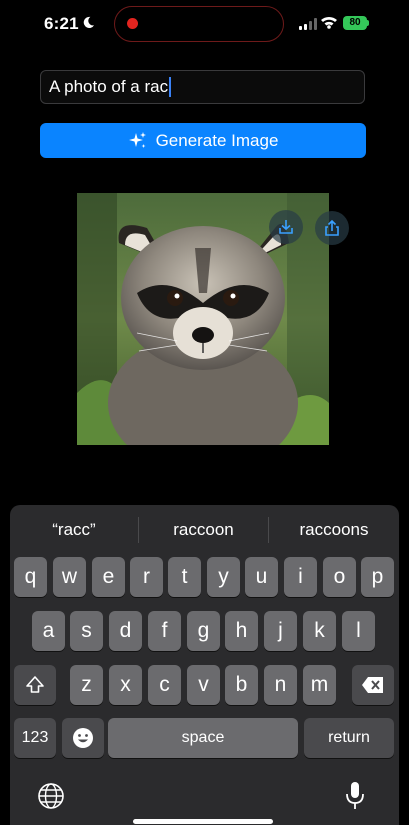  What do you see at coordinates (377, 577) in the screenshot?
I see `key-p: p` at bounding box center [377, 577].